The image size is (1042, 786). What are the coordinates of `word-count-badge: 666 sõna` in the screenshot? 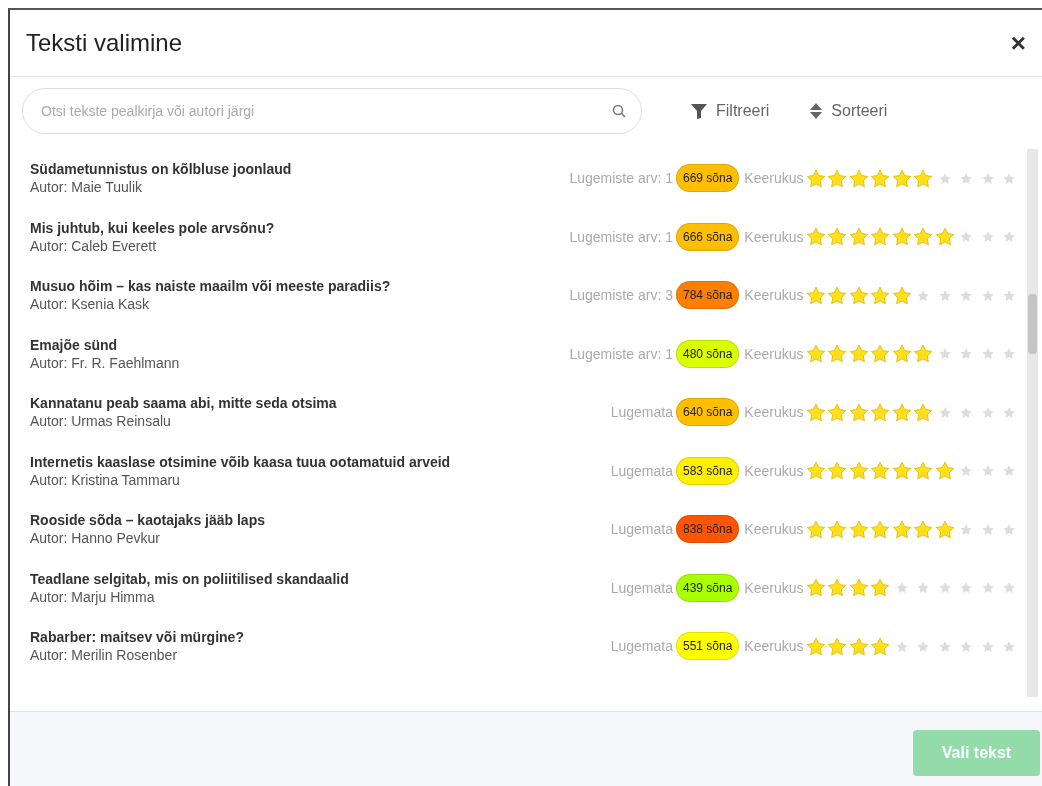 It's located at (707, 236).